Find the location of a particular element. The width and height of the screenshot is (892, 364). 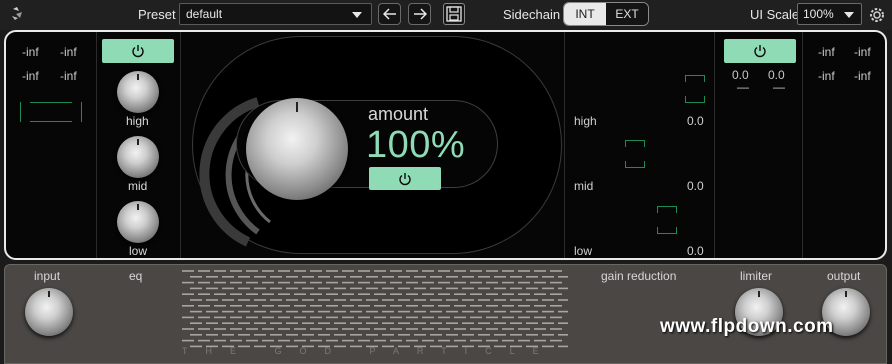

save-preset-button is located at coordinates (454, 14).